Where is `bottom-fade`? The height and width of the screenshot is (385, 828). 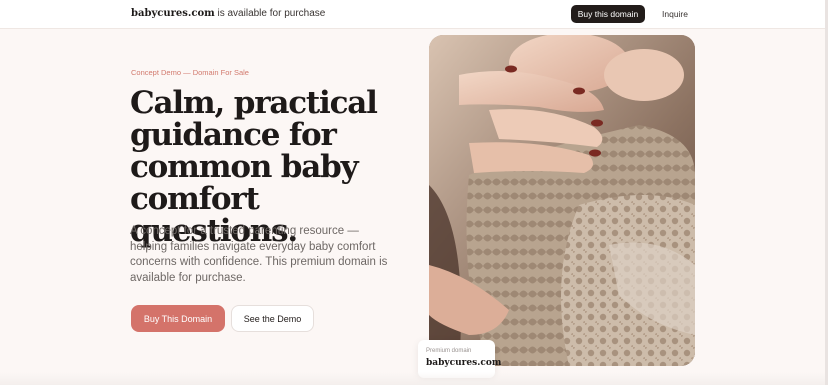
bottom-fade is located at coordinates (414, 378).